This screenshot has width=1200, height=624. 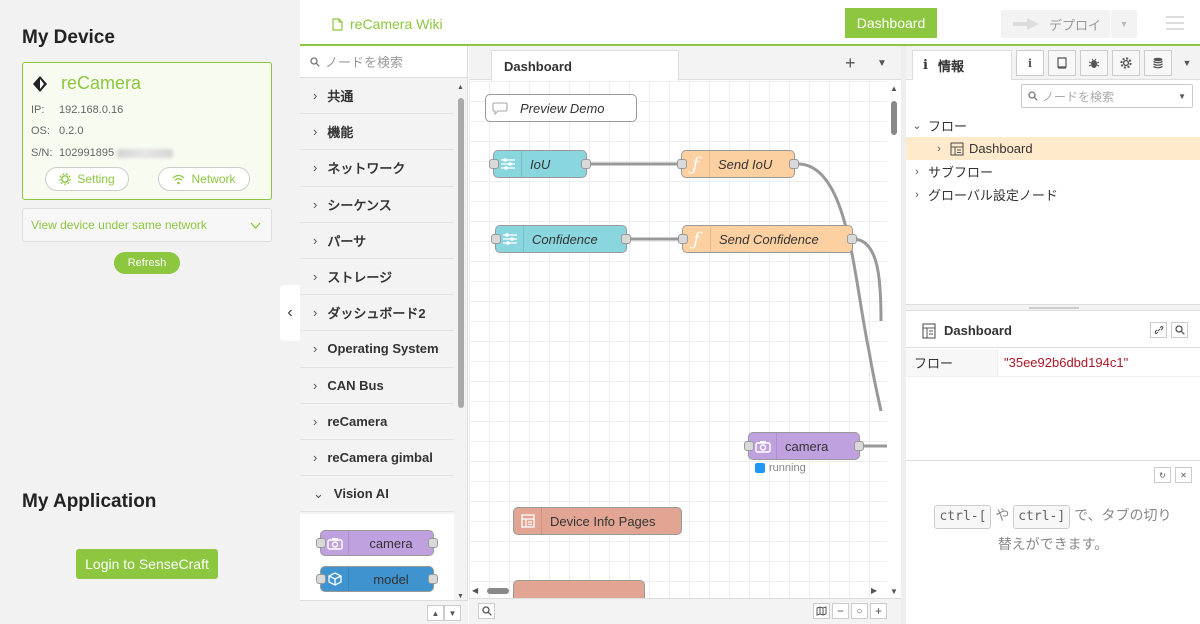 I want to click on setting-button: Setting, so click(x=87, y=179).